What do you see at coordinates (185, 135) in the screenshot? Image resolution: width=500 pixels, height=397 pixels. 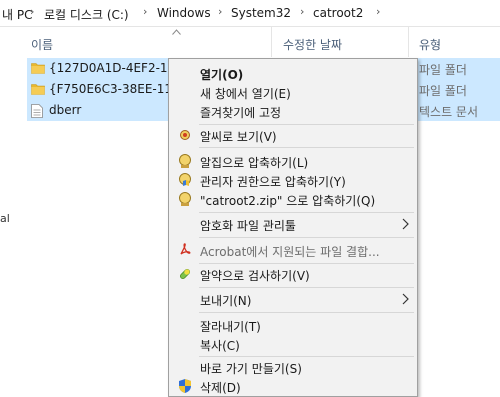 I see `alssee-icon` at bounding box center [185, 135].